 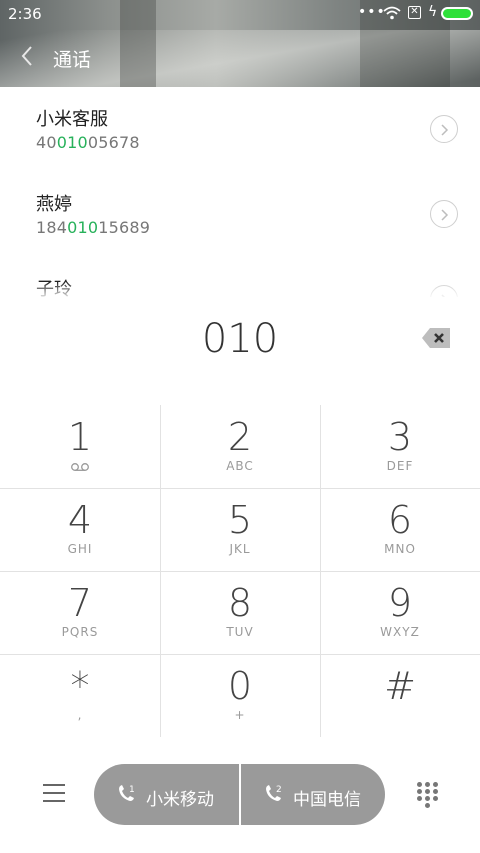 What do you see at coordinates (240, 446) in the screenshot?
I see `key-2: 2 ABC` at bounding box center [240, 446].